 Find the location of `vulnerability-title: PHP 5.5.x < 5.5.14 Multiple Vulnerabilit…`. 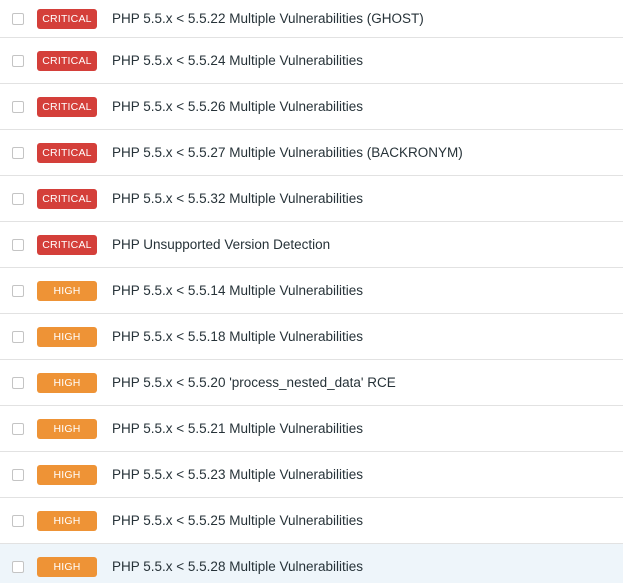

vulnerability-title: PHP 5.5.x < 5.5.14 Multiple Vulnerabilit… is located at coordinates (363, 290).